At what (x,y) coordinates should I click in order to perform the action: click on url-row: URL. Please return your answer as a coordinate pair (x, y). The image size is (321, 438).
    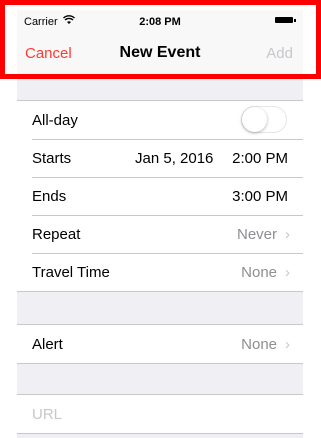
    Looking at the image, I should click on (160, 414).